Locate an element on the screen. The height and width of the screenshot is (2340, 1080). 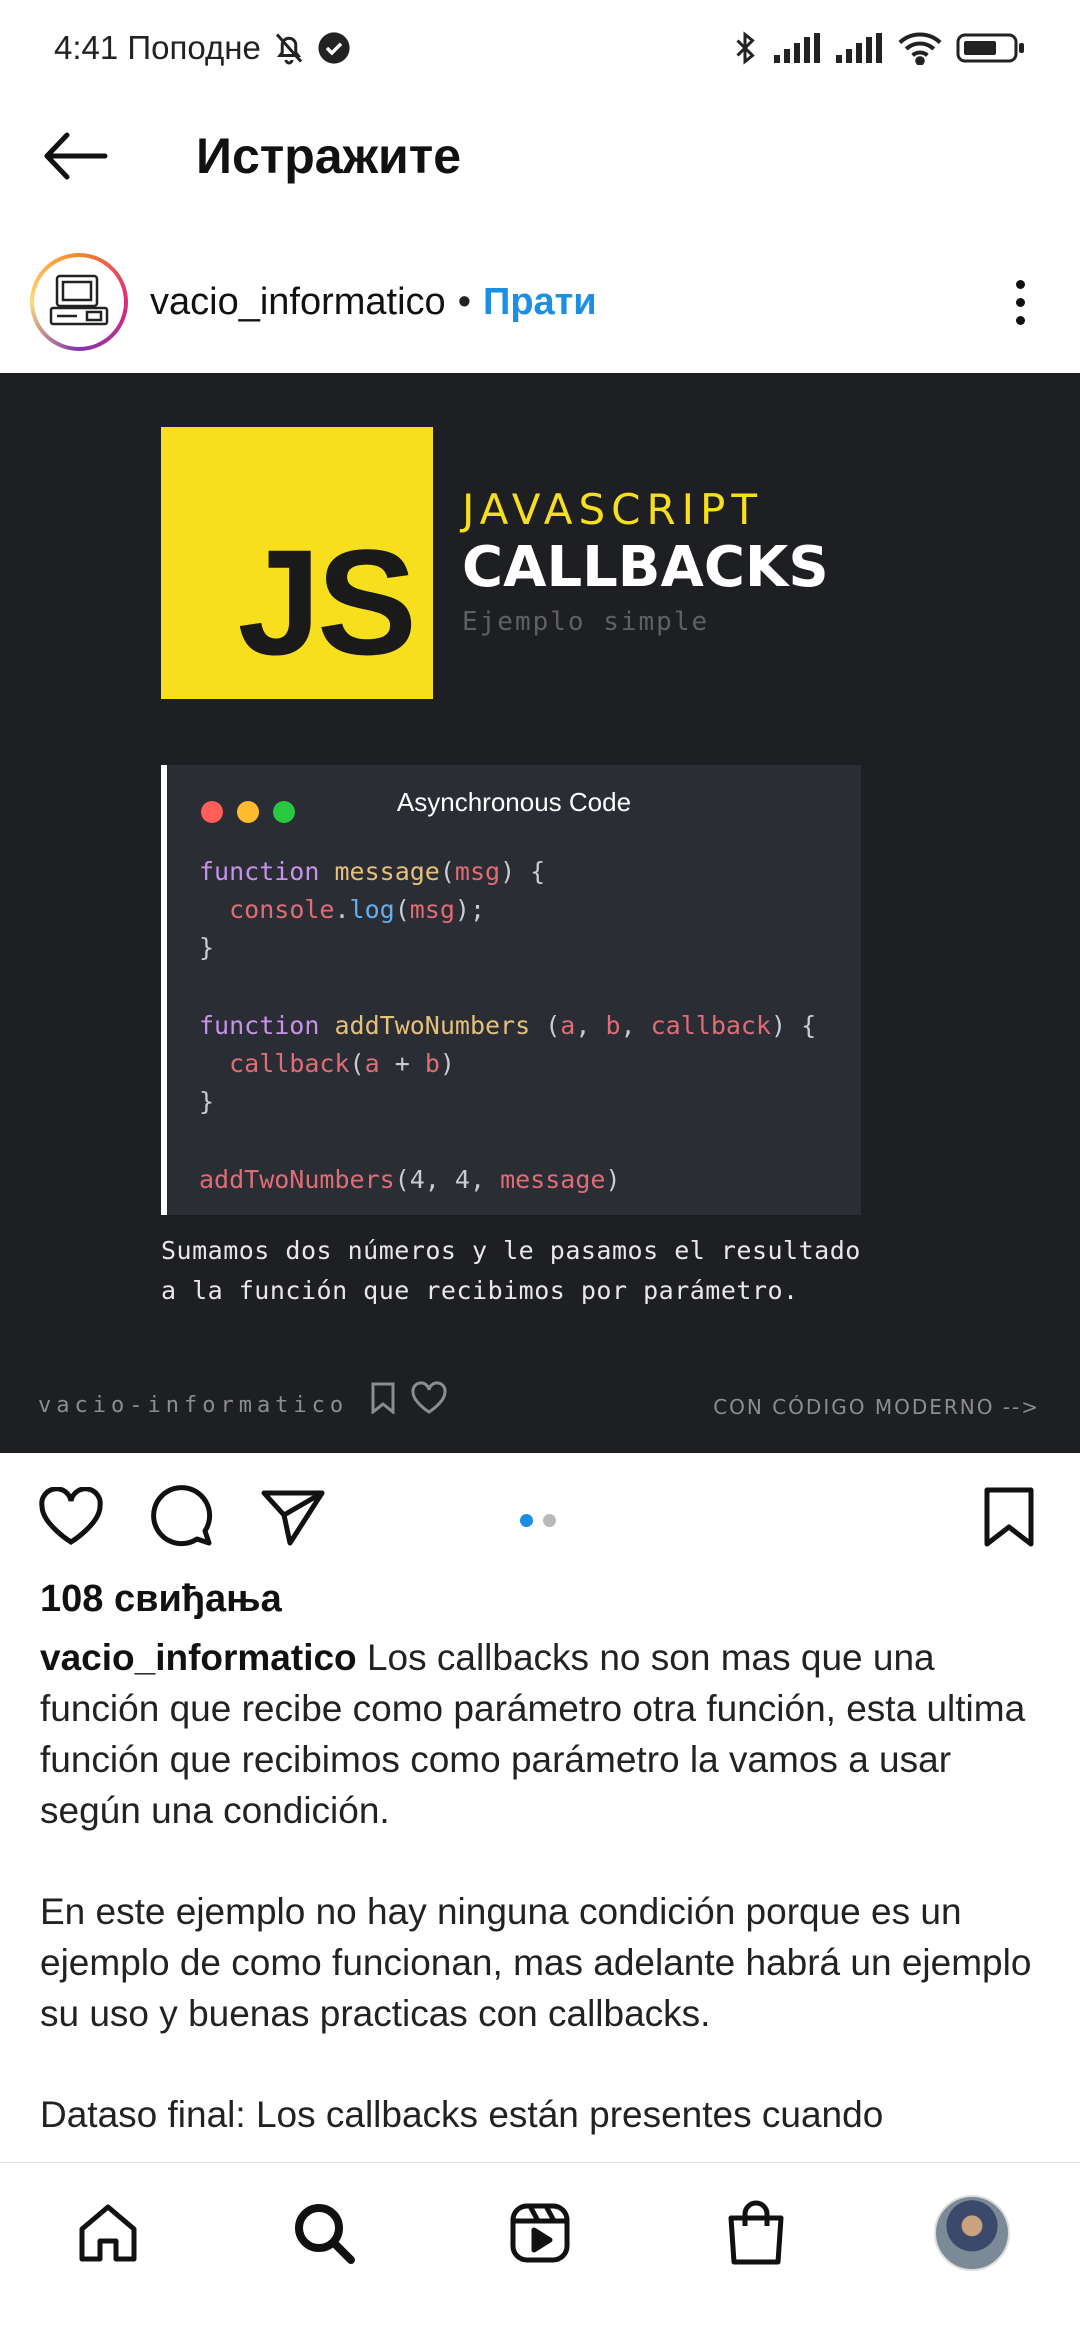
js-logo-text: JS is located at coordinates (327, 602).